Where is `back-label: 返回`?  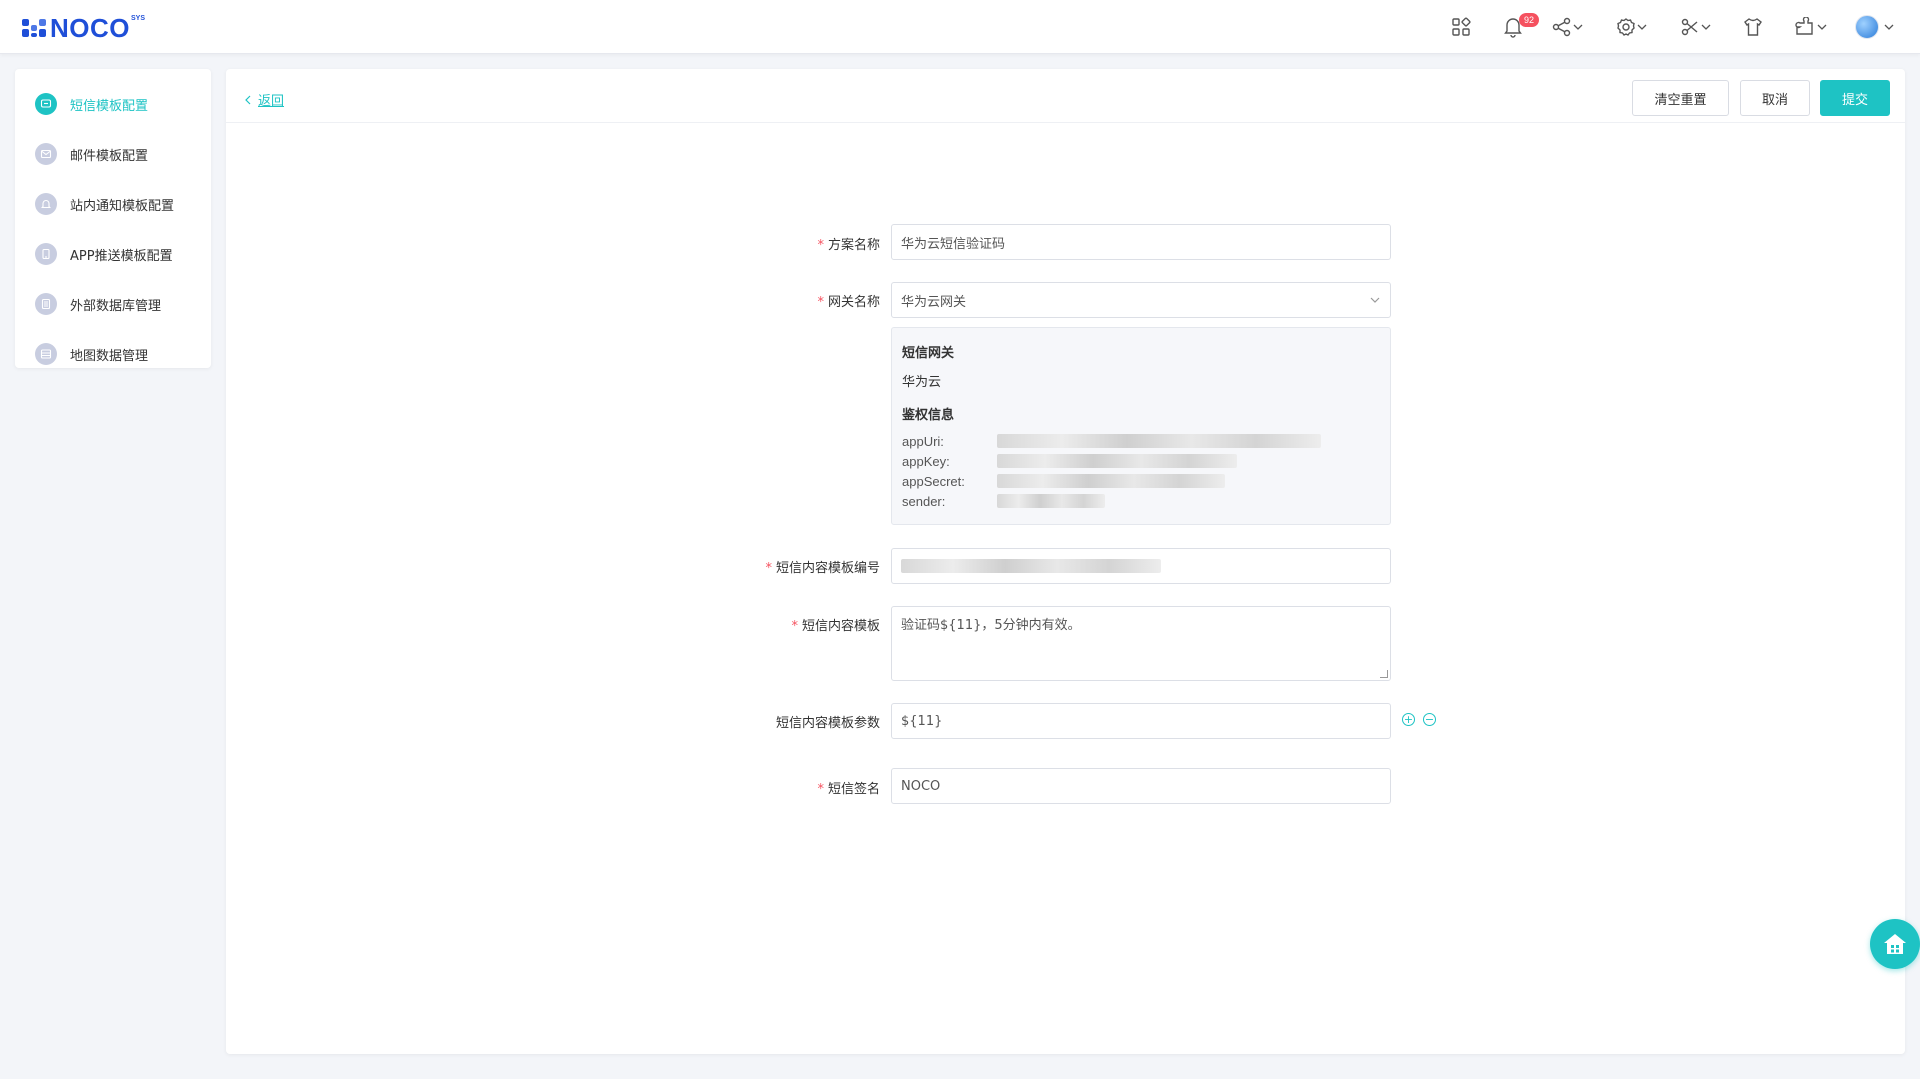
back-label: 返回 is located at coordinates (271, 101).